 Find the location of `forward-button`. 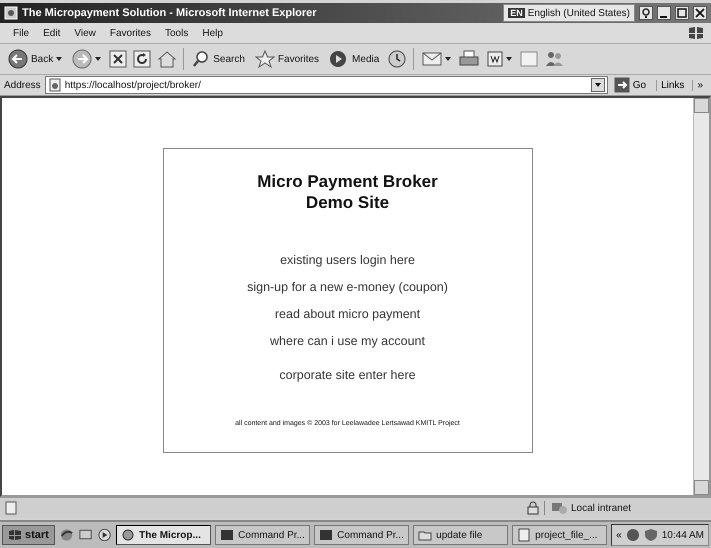

forward-button is located at coordinates (87, 59).